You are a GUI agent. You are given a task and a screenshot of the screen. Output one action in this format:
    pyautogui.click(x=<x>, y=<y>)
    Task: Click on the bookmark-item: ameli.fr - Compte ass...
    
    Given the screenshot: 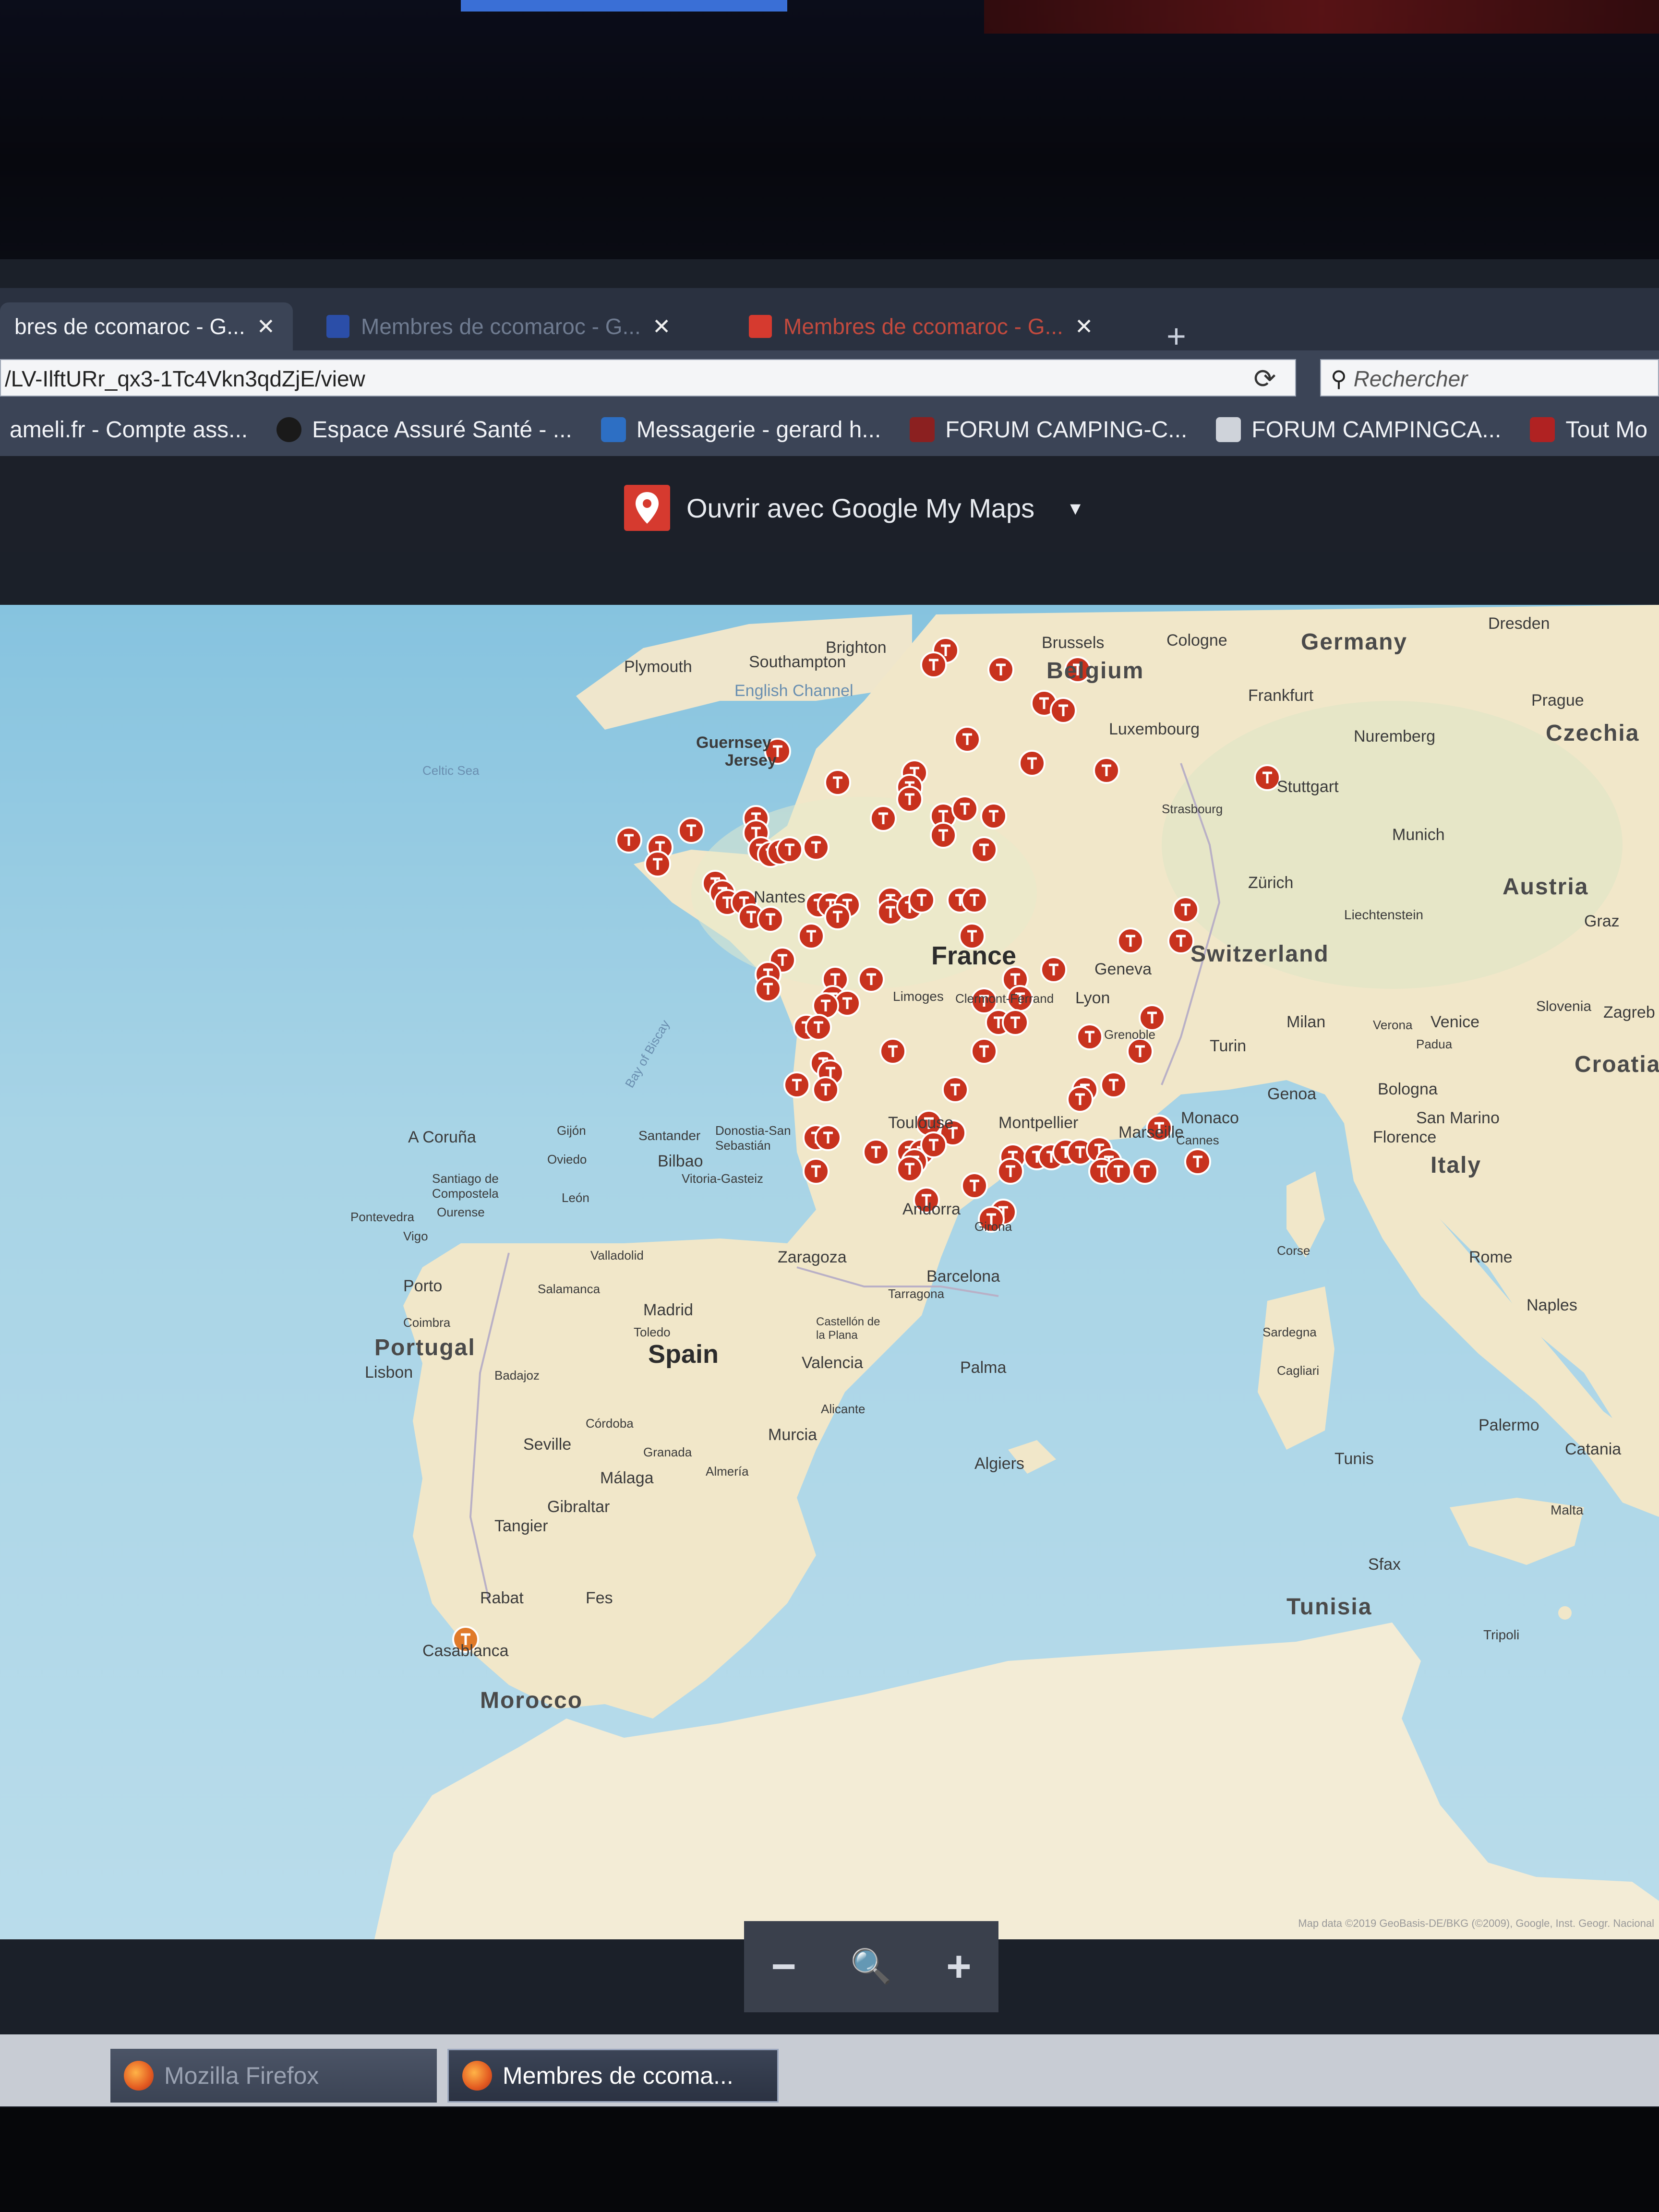 What is the action you would take?
    pyautogui.click(x=129, y=430)
    